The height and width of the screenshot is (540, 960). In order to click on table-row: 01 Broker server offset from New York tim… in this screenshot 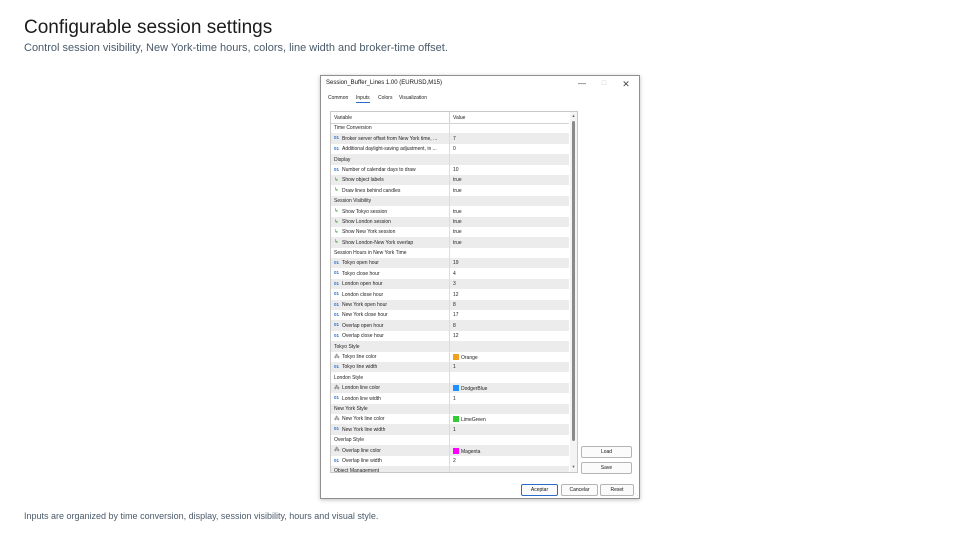, I will do `click(450, 138)`.